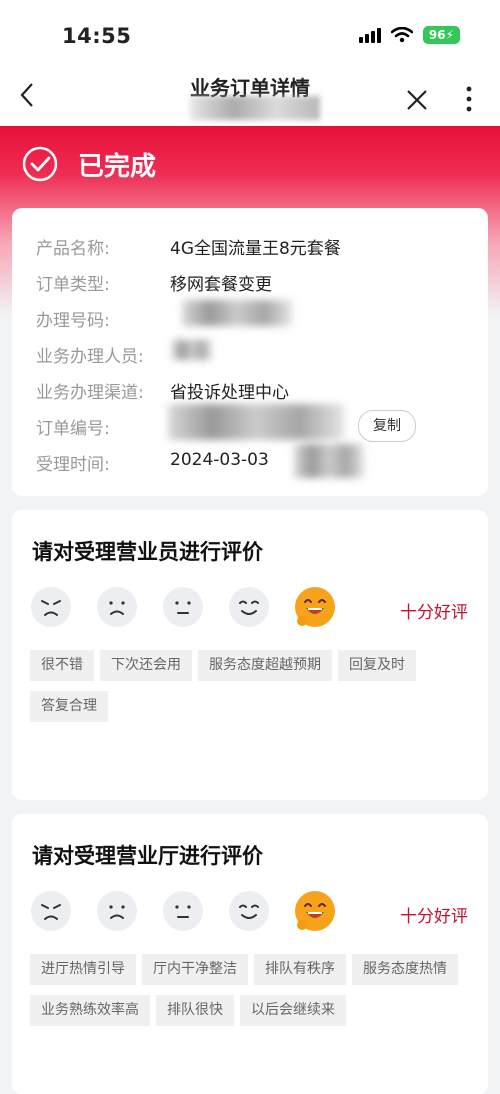 The image size is (500, 1094). Describe the element at coordinates (369, 35) in the screenshot. I see `signal-icon` at that location.